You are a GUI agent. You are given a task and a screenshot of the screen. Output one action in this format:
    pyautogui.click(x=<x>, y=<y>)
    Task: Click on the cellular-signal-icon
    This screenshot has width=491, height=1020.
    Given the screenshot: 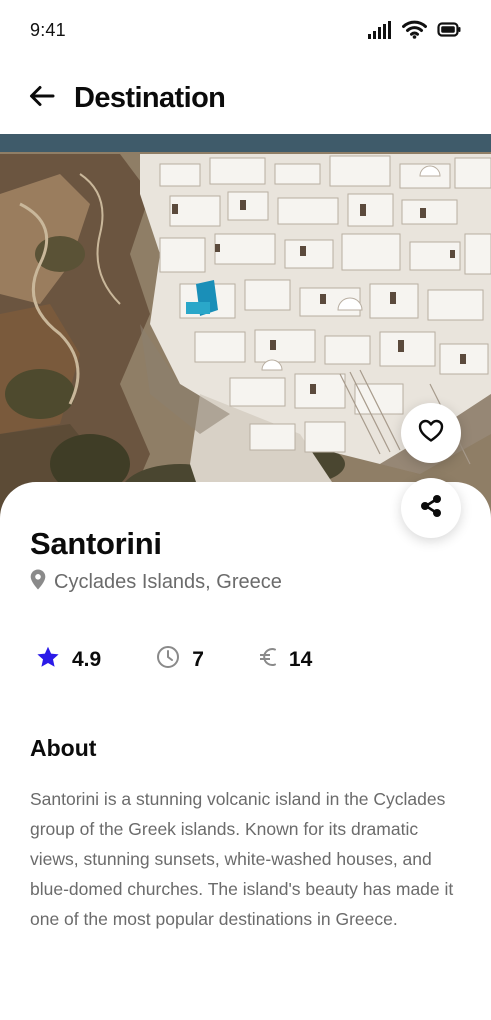 What is the action you would take?
    pyautogui.click(x=380, y=32)
    